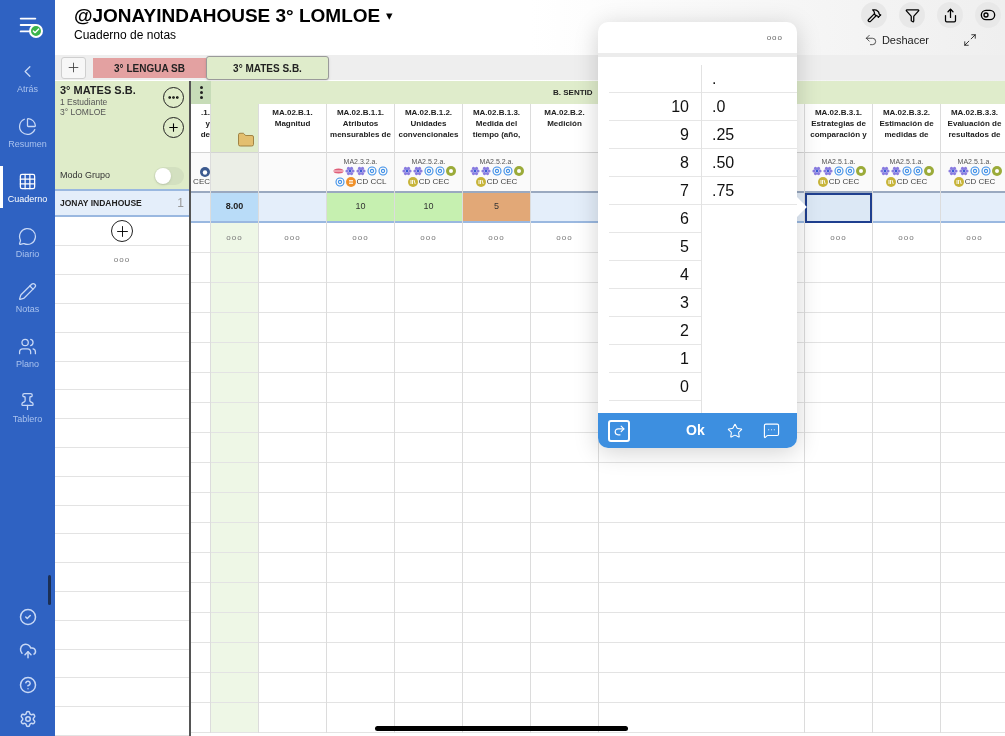 This screenshot has height=736, width=1005. Describe the element at coordinates (27, 126) in the screenshot. I see `pie-chart-icon` at that location.